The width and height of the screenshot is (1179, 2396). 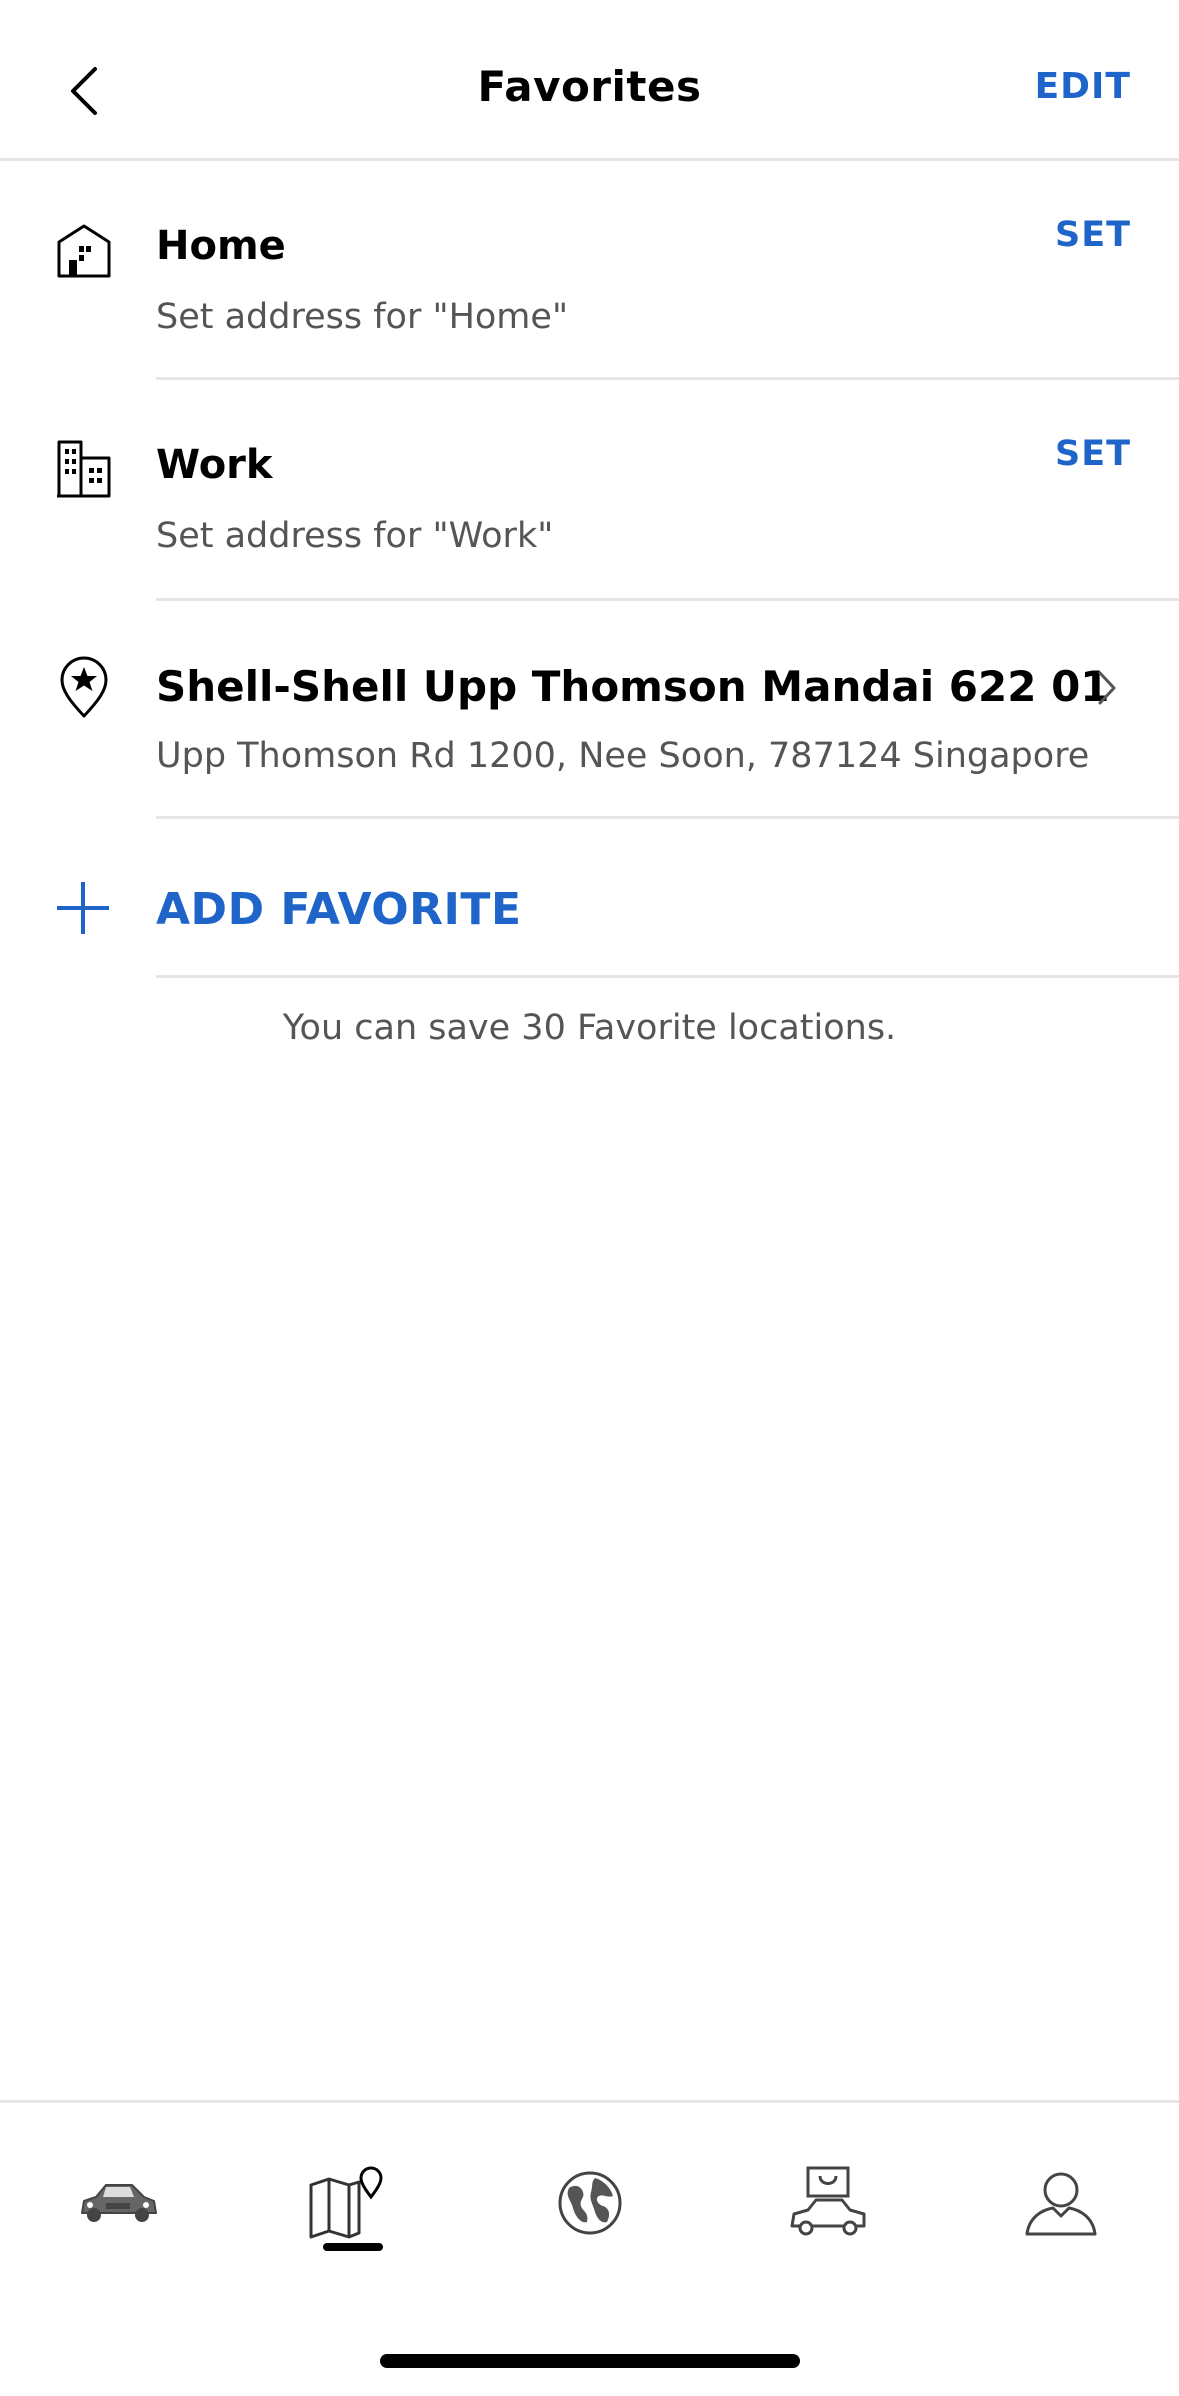 I want to click on tab-profile, so click(x=1061, y=2203).